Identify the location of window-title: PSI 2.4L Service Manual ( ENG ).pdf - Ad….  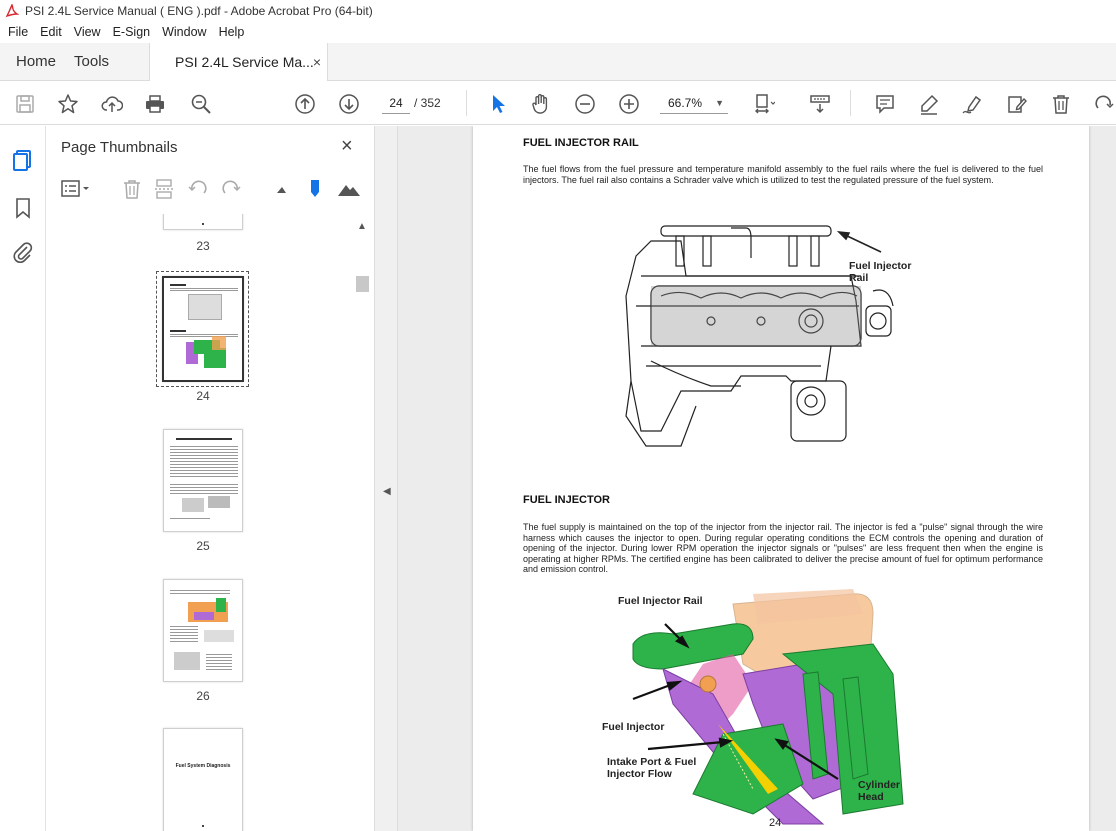
(199, 11).